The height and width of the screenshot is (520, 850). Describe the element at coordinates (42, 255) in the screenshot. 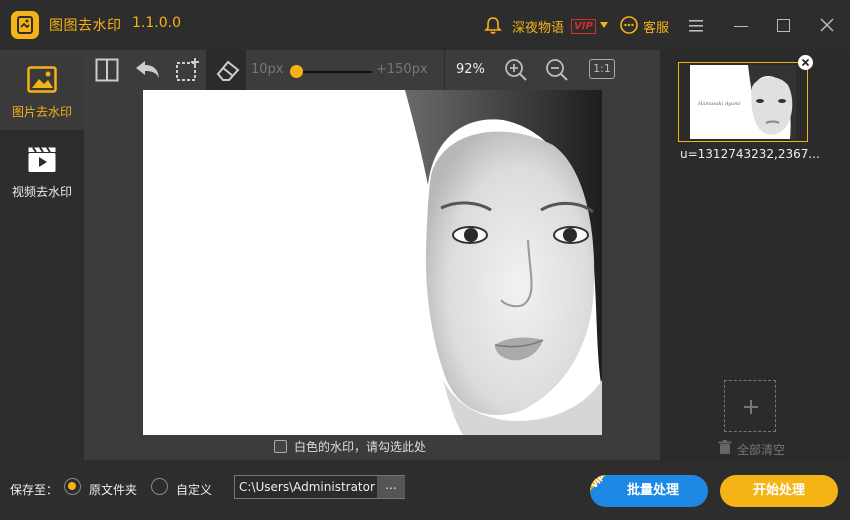

I see `sidebar: 图片去水印 视频去水印` at that location.